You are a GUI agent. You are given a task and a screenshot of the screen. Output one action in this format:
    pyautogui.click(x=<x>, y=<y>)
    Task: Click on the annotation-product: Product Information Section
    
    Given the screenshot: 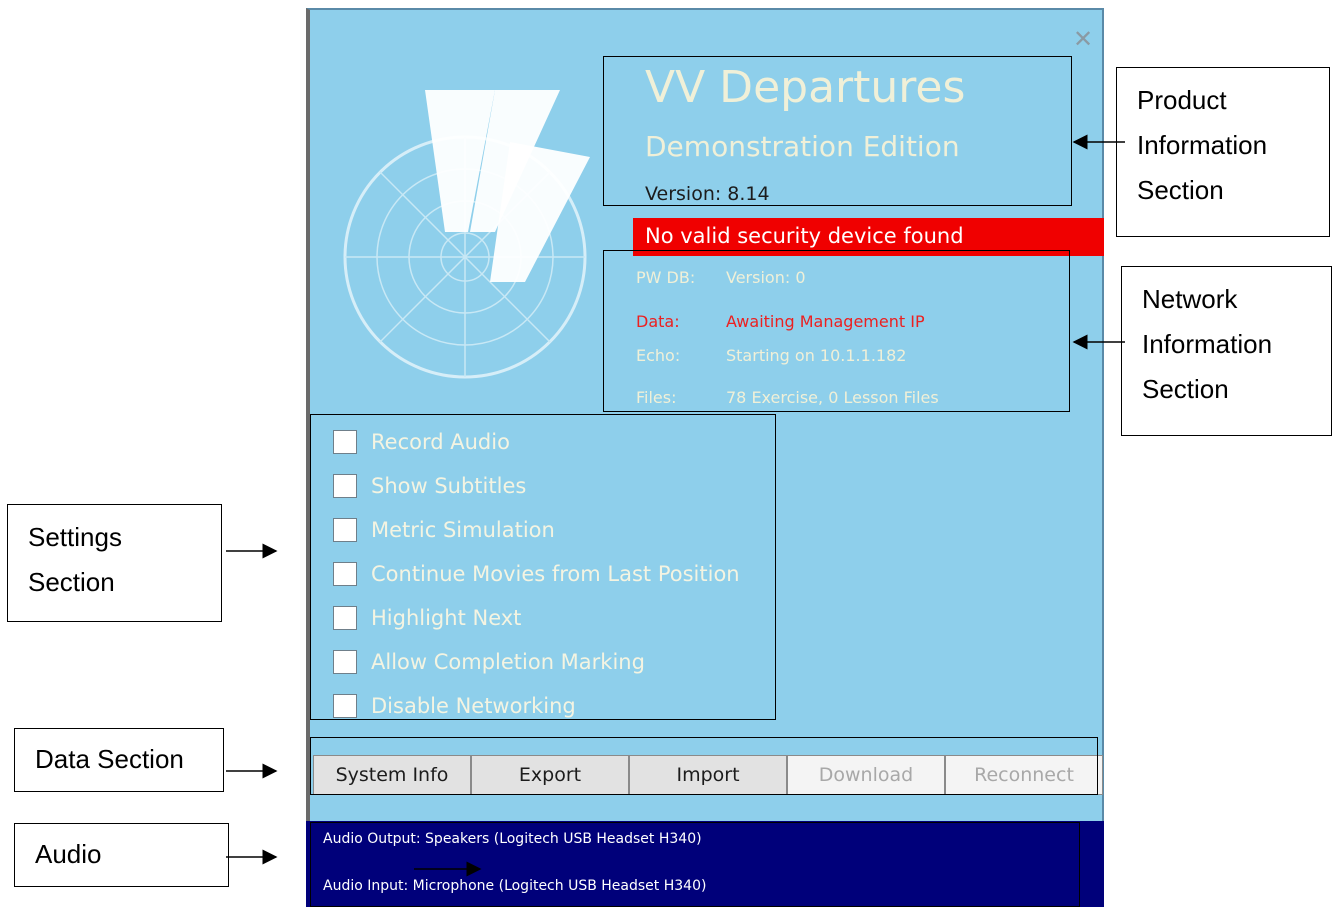 What is the action you would take?
    pyautogui.click(x=1223, y=152)
    